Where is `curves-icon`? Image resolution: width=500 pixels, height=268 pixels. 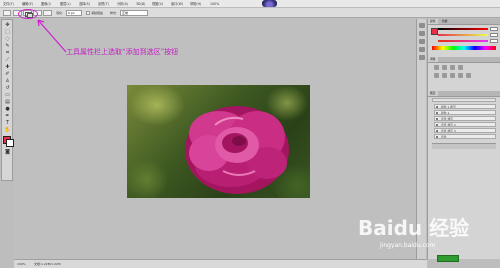
curves-icon is located at coordinates (452, 67).